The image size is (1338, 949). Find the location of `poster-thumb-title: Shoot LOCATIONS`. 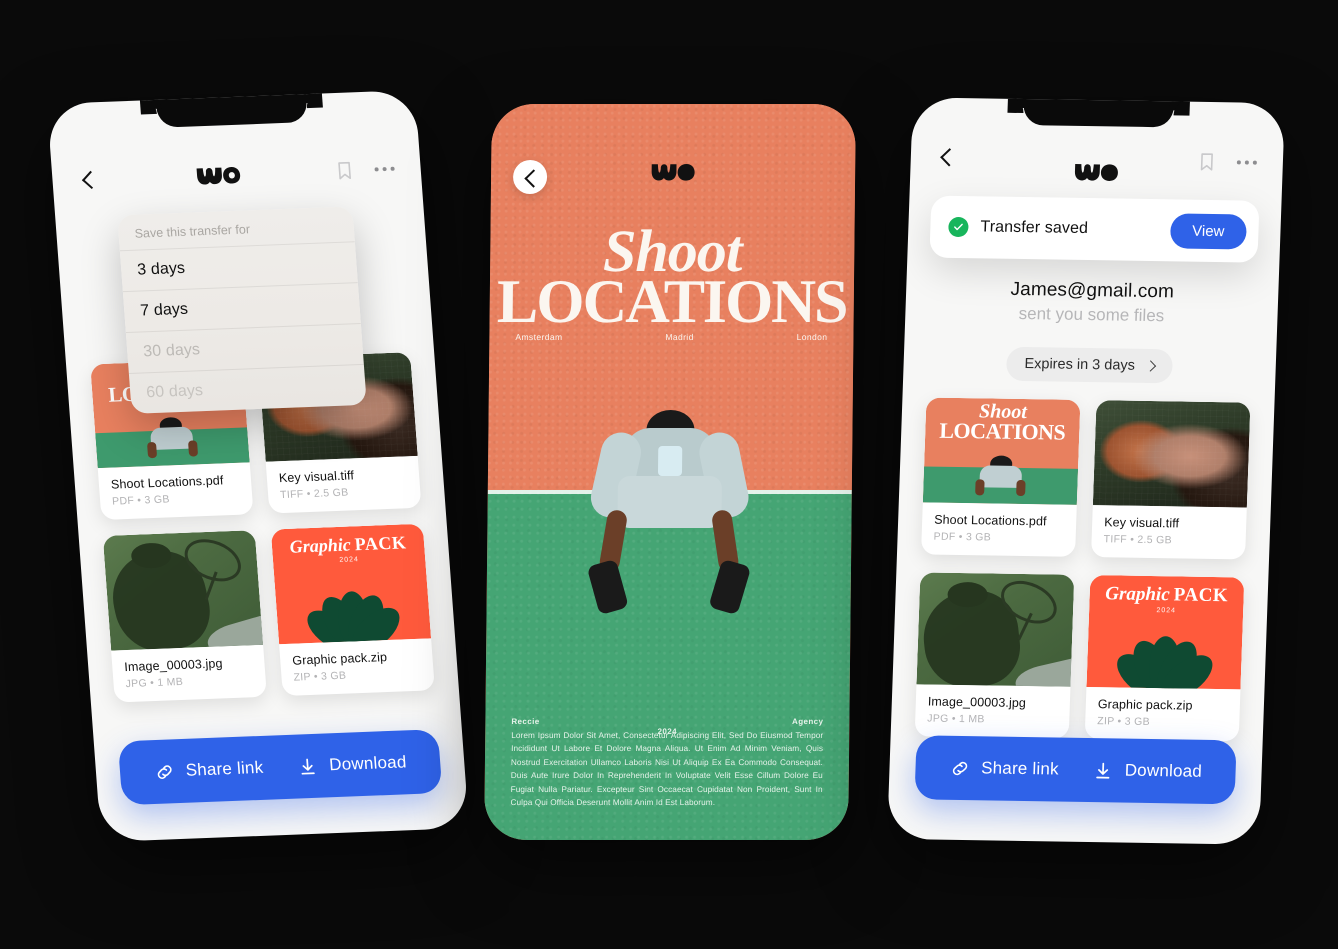

poster-thumb-title: Shoot LOCATIONS is located at coordinates (1002, 422).